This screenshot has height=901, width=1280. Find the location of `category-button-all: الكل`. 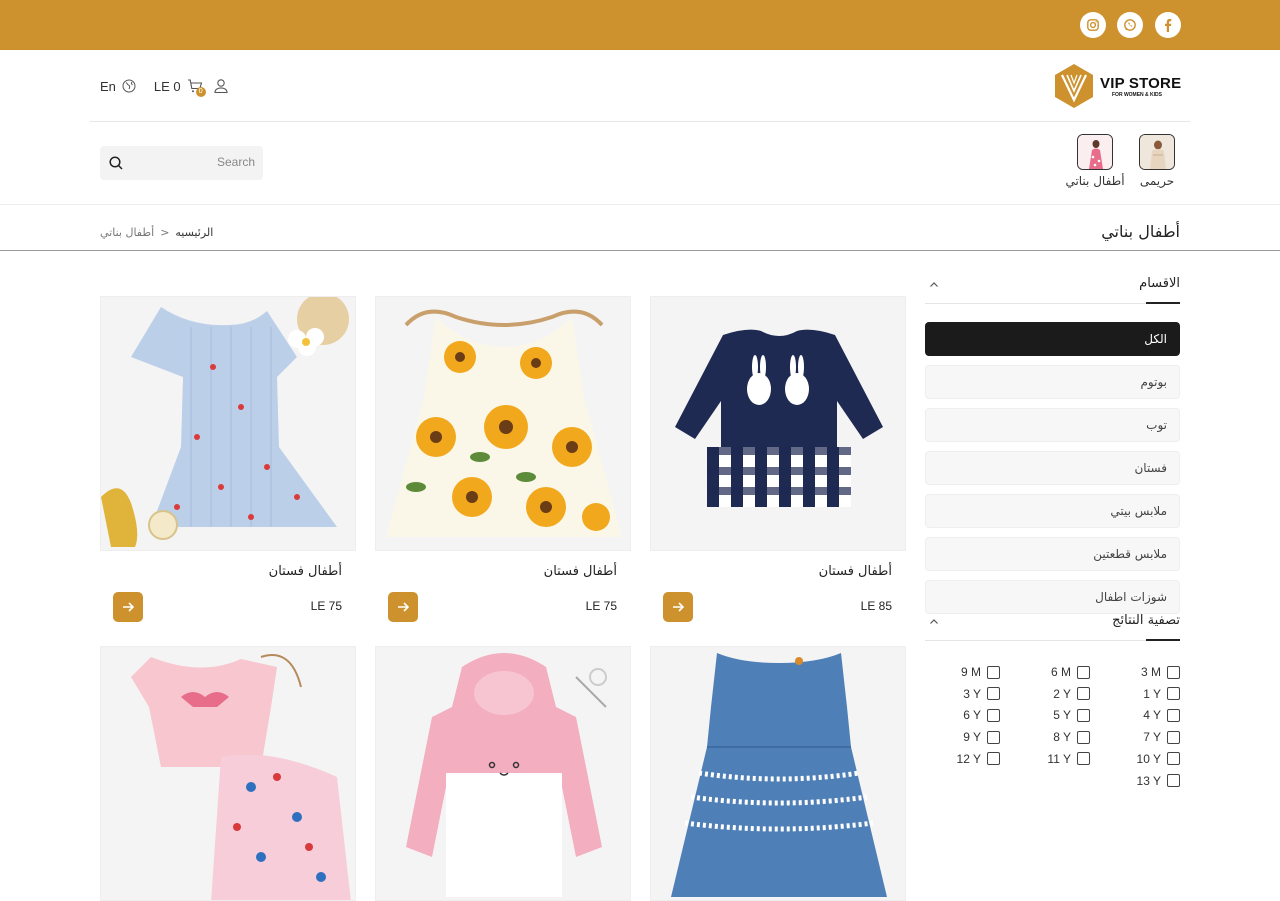

category-button-all: الكل is located at coordinates (1052, 339).